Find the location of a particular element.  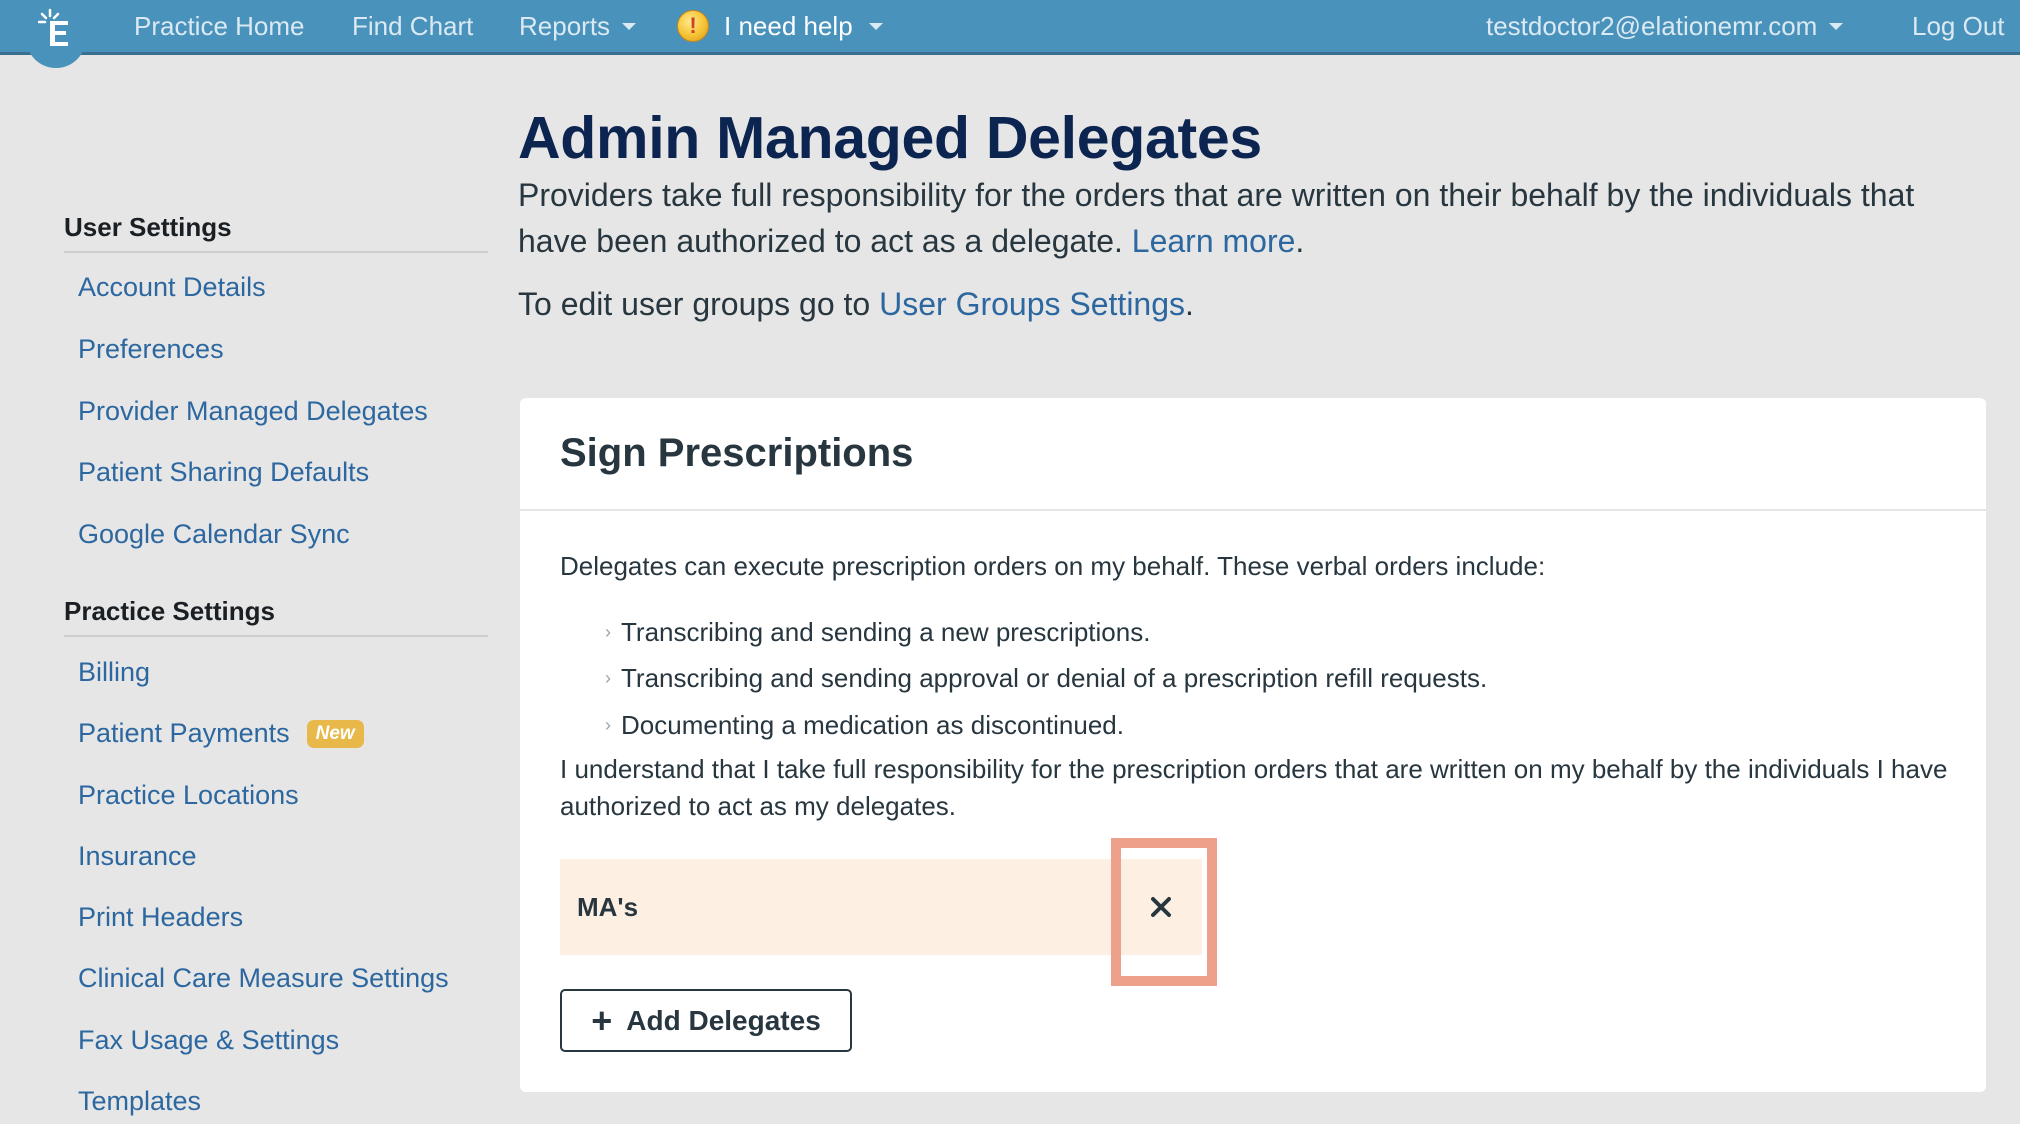

warning-exclamation-icon: ! is located at coordinates (693, 26).